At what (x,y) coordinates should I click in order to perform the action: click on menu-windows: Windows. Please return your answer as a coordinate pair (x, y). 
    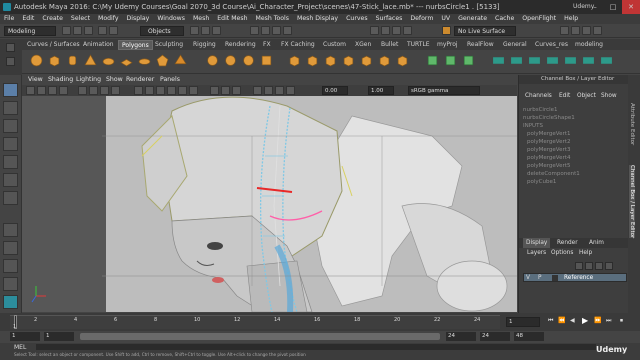
    Looking at the image, I should click on (171, 18).